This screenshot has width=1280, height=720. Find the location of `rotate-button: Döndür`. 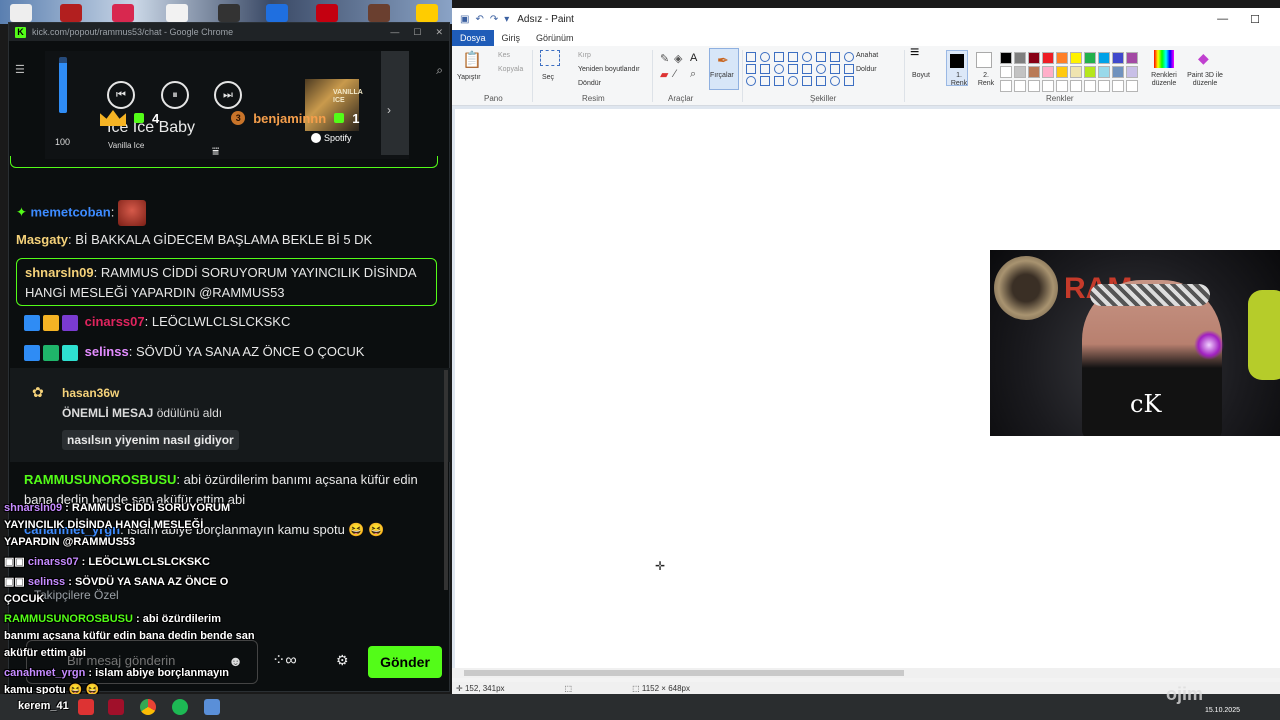

rotate-button: Döndür is located at coordinates (589, 83).